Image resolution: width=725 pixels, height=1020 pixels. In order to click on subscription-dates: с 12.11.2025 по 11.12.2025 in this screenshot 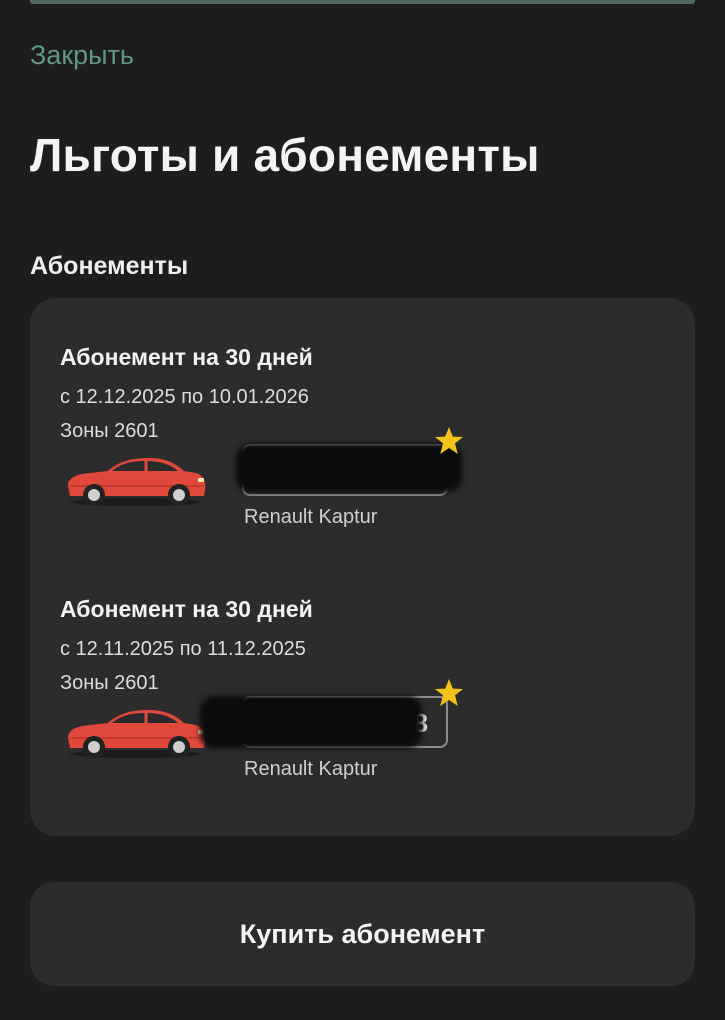, I will do `click(183, 649)`.